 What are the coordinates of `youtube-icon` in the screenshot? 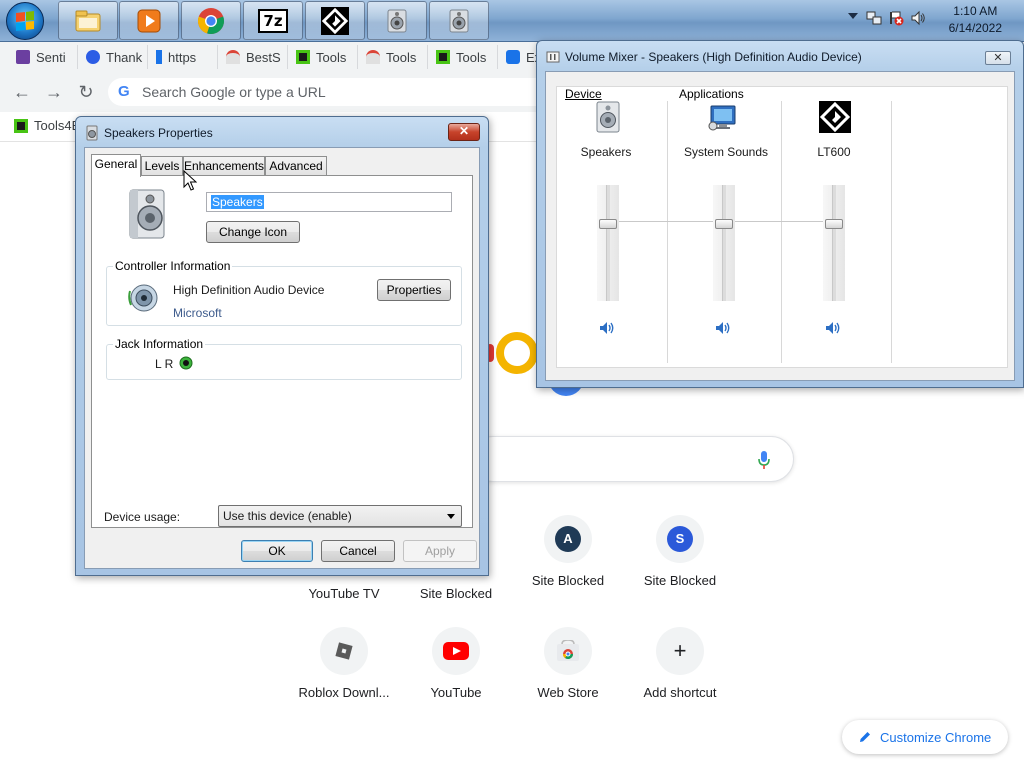 It's located at (456, 651).